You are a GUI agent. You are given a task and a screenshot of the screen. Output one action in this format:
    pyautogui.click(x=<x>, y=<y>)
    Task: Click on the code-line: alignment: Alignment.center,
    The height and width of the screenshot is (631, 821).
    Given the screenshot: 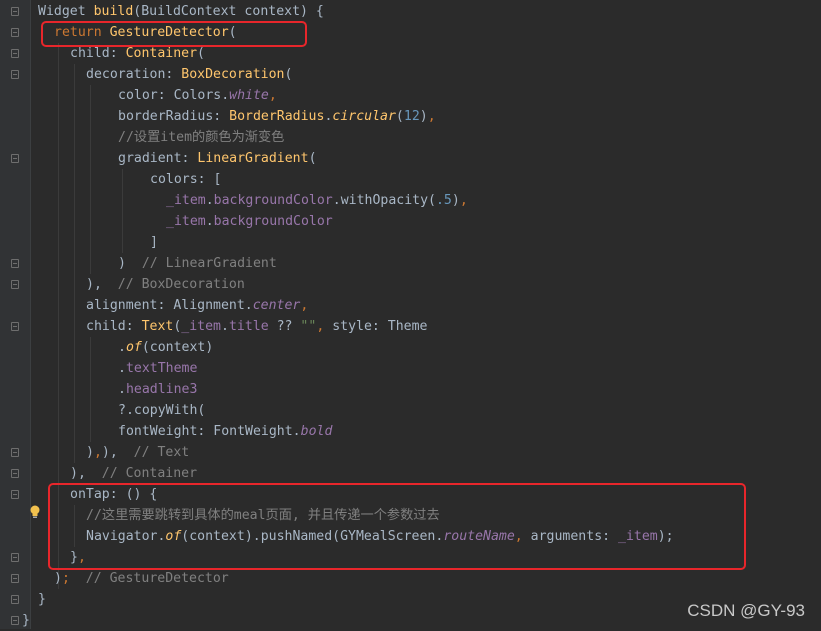 What is the action you would take?
    pyautogui.click(x=154, y=305)
    